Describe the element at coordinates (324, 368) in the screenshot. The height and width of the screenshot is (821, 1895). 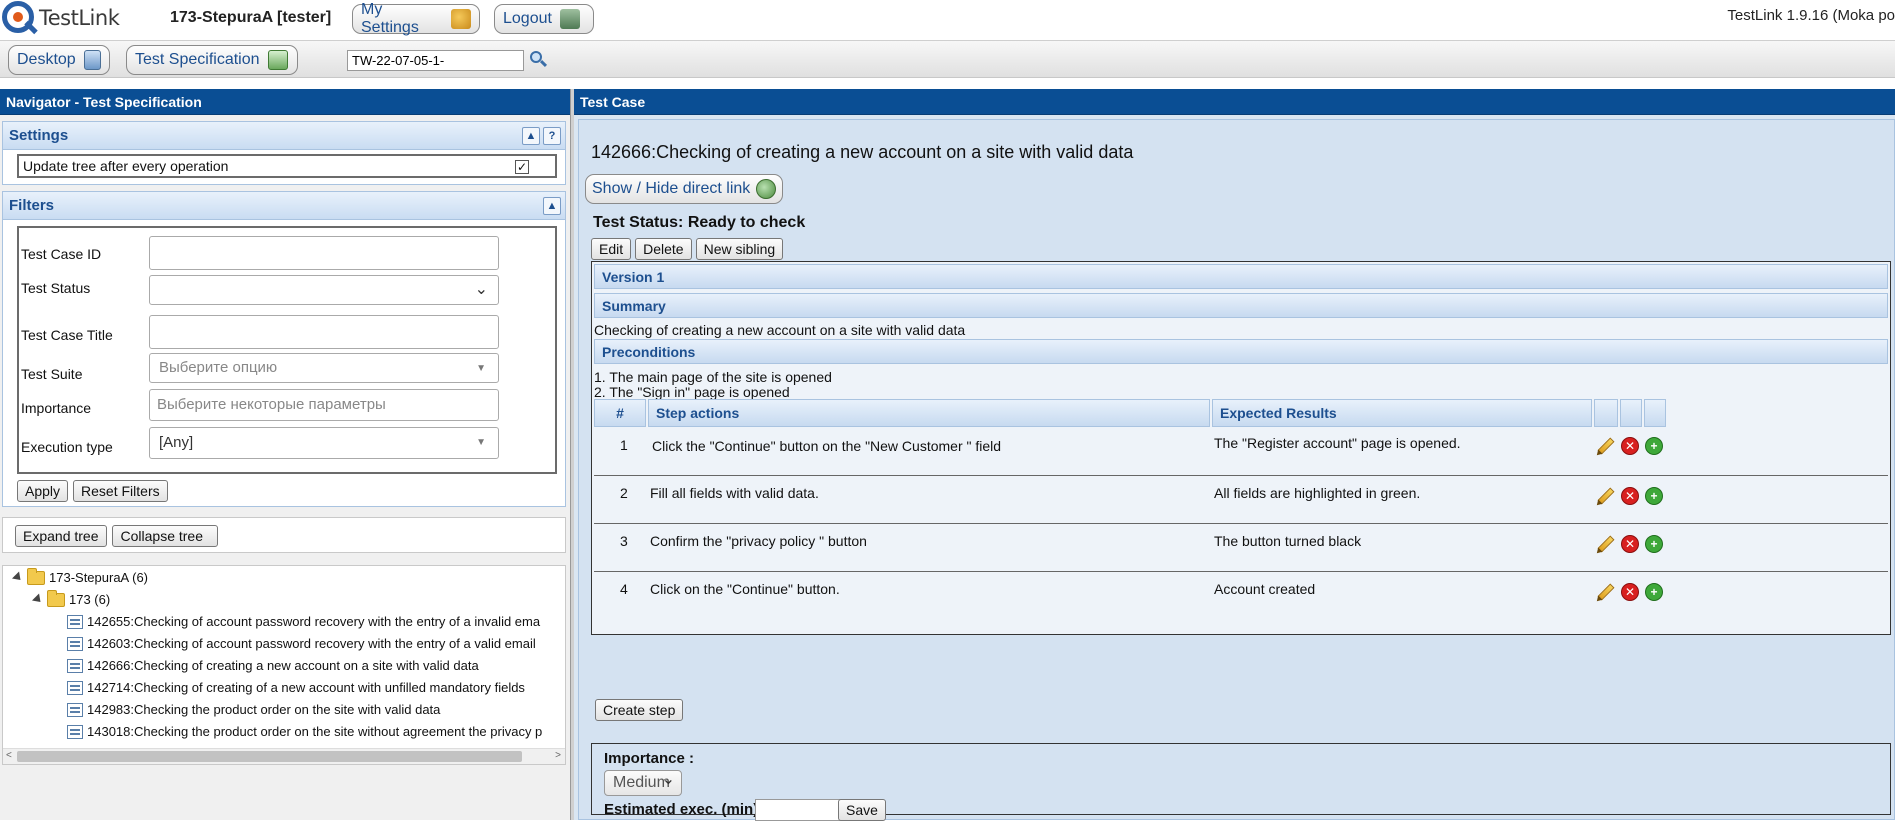
I see `test-suite-select: Выберите опцию` at that location.